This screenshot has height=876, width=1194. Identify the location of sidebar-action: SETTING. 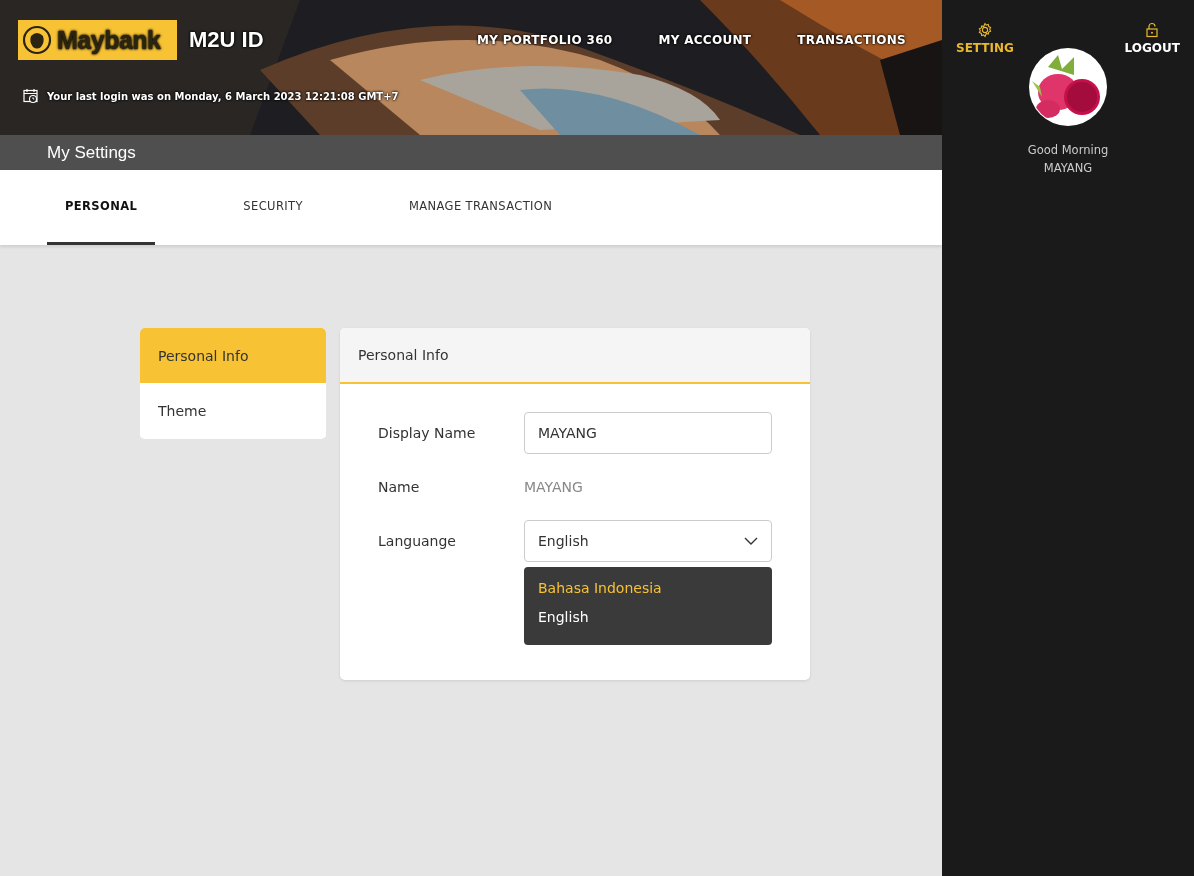
(985, 38).